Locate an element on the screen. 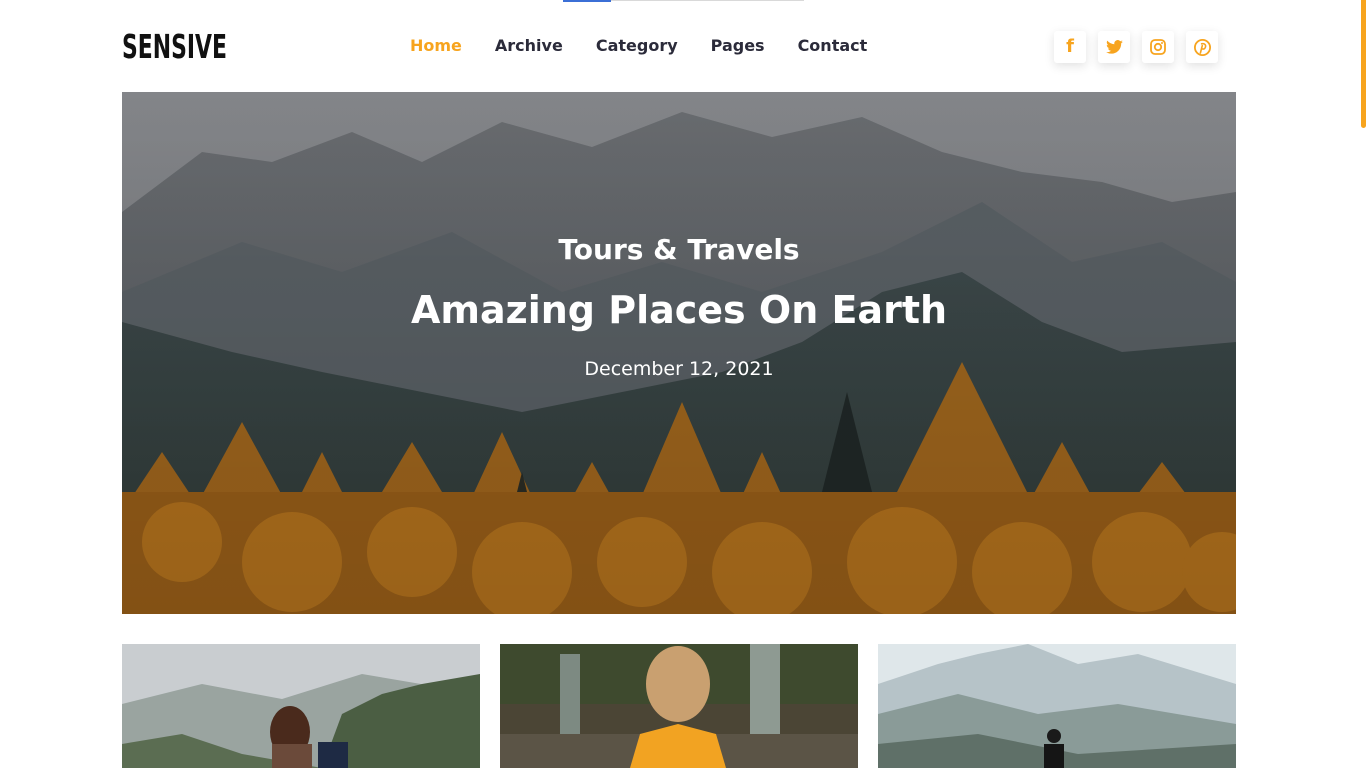  social-links: f is located at coordinates (1136, 47).